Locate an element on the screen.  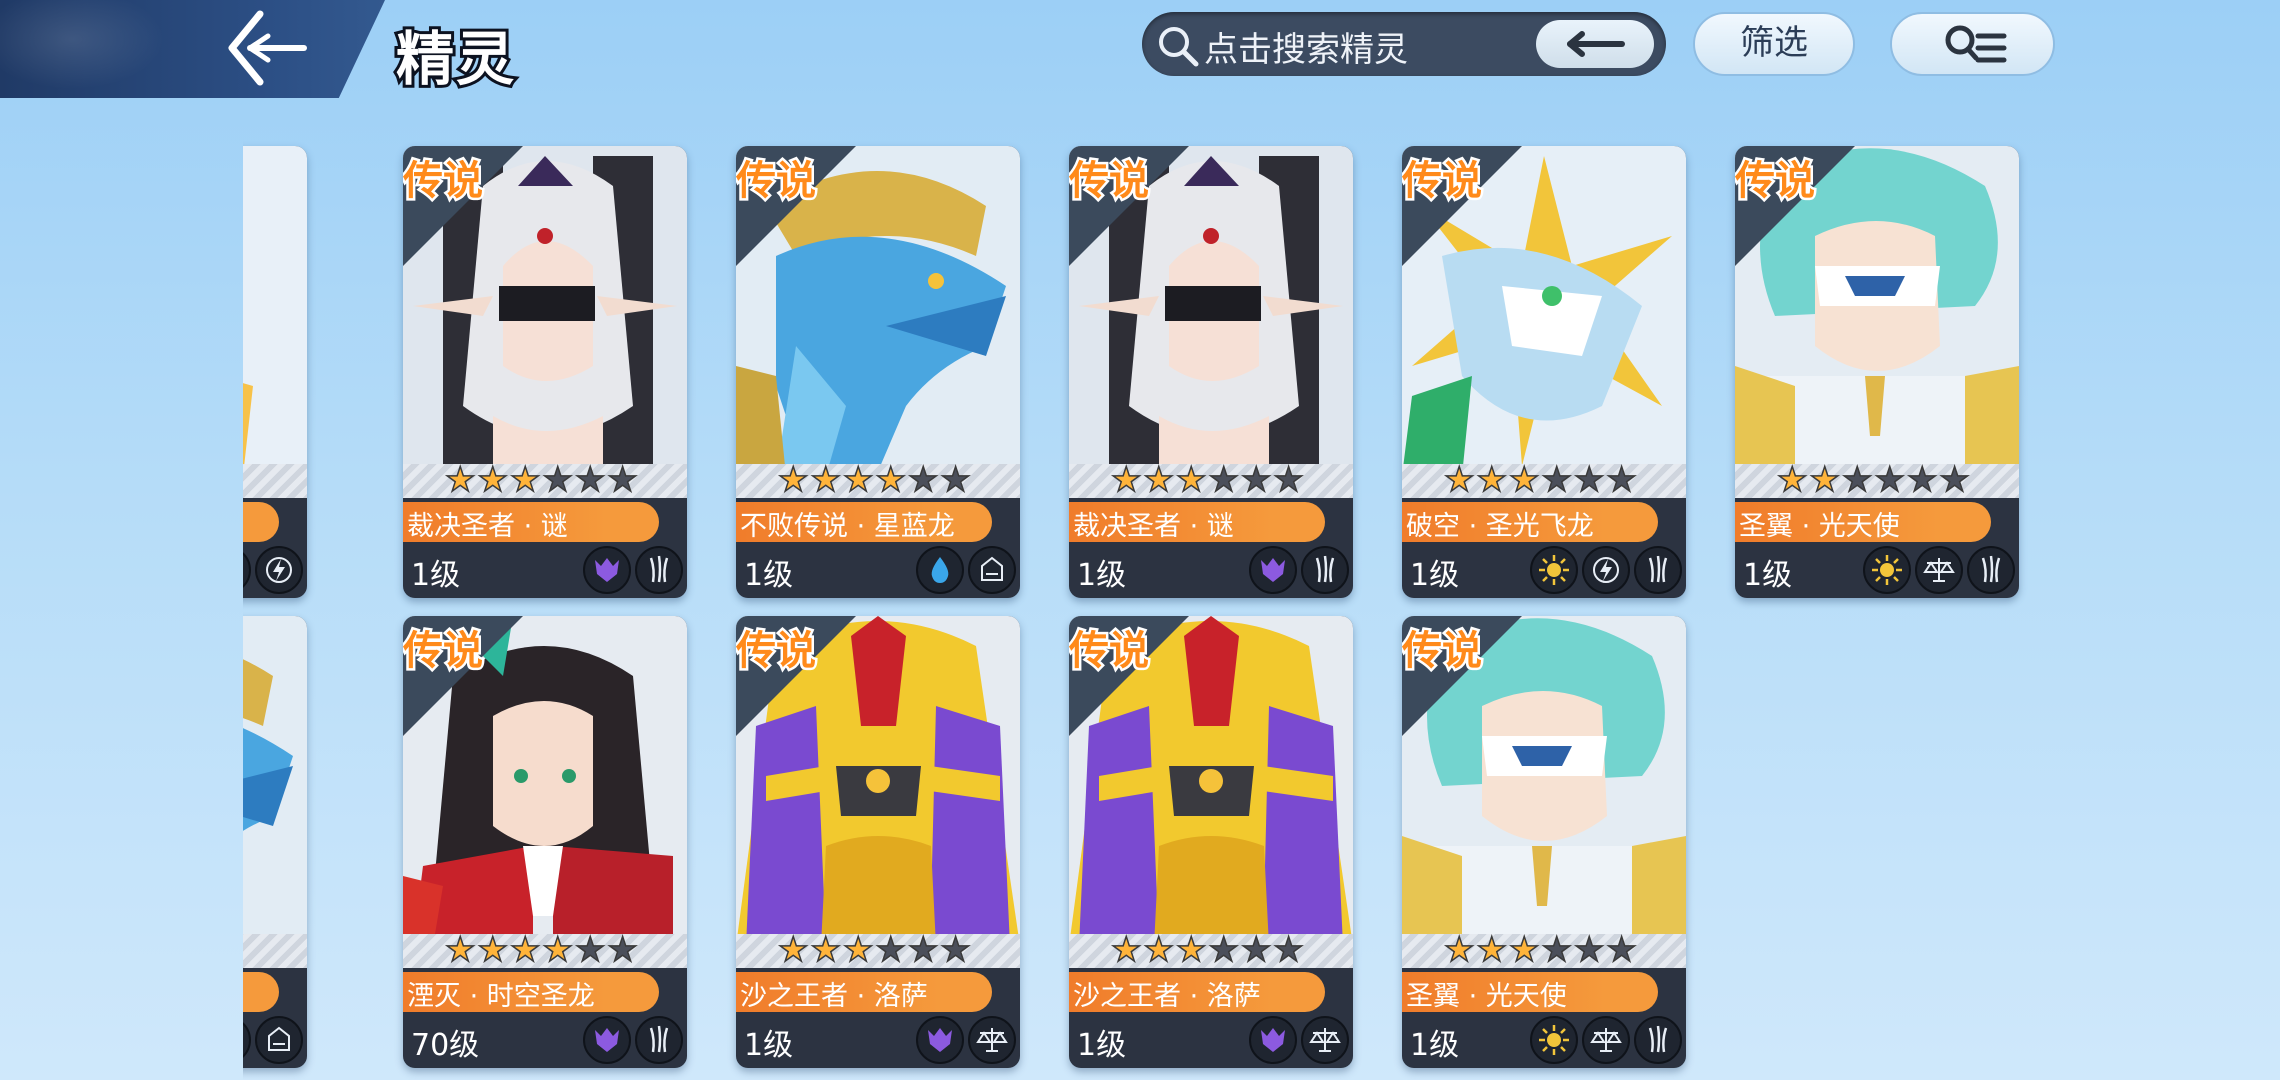
spirit-card: 传说★★凰 is located at coordinates (275, 372).